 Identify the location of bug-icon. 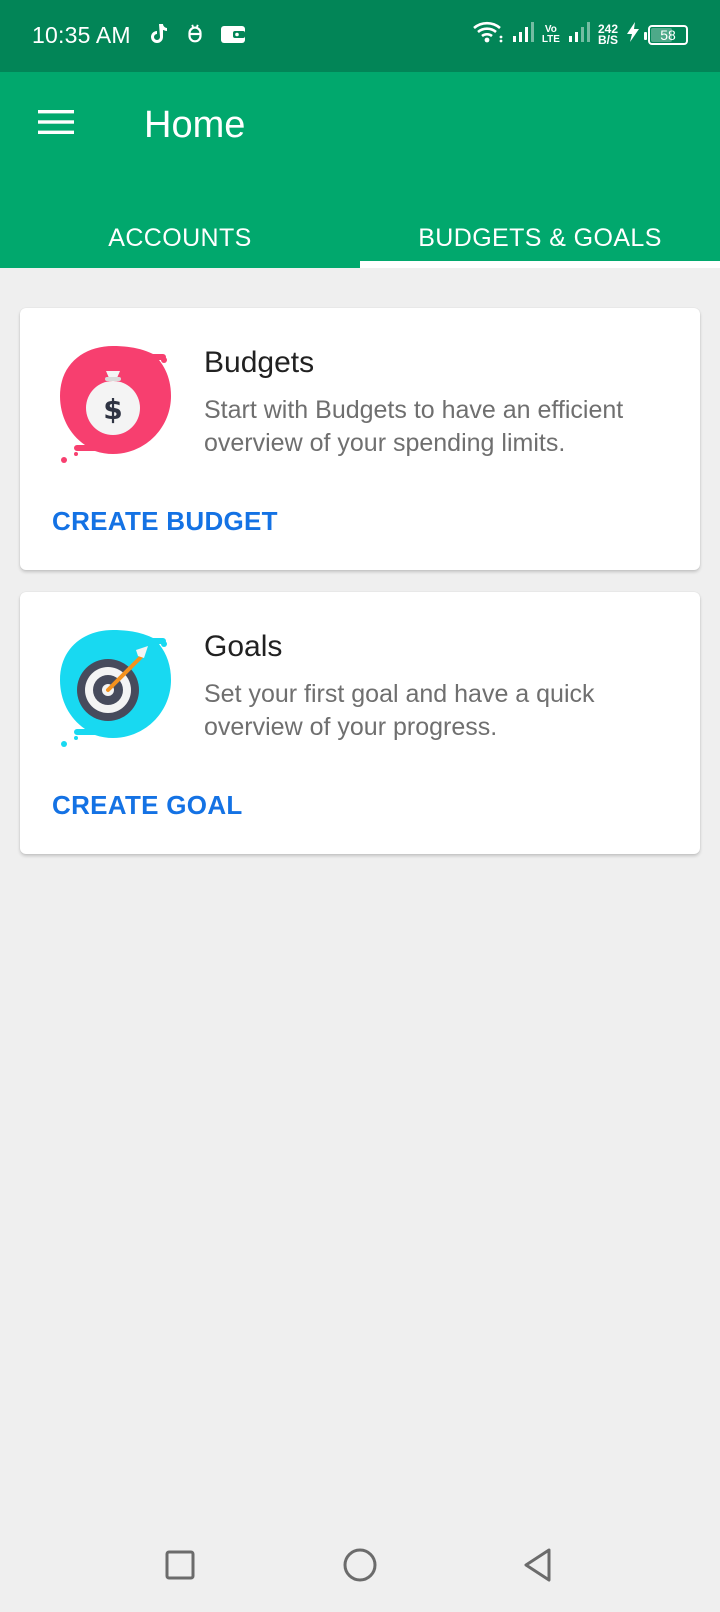
(195, 36).